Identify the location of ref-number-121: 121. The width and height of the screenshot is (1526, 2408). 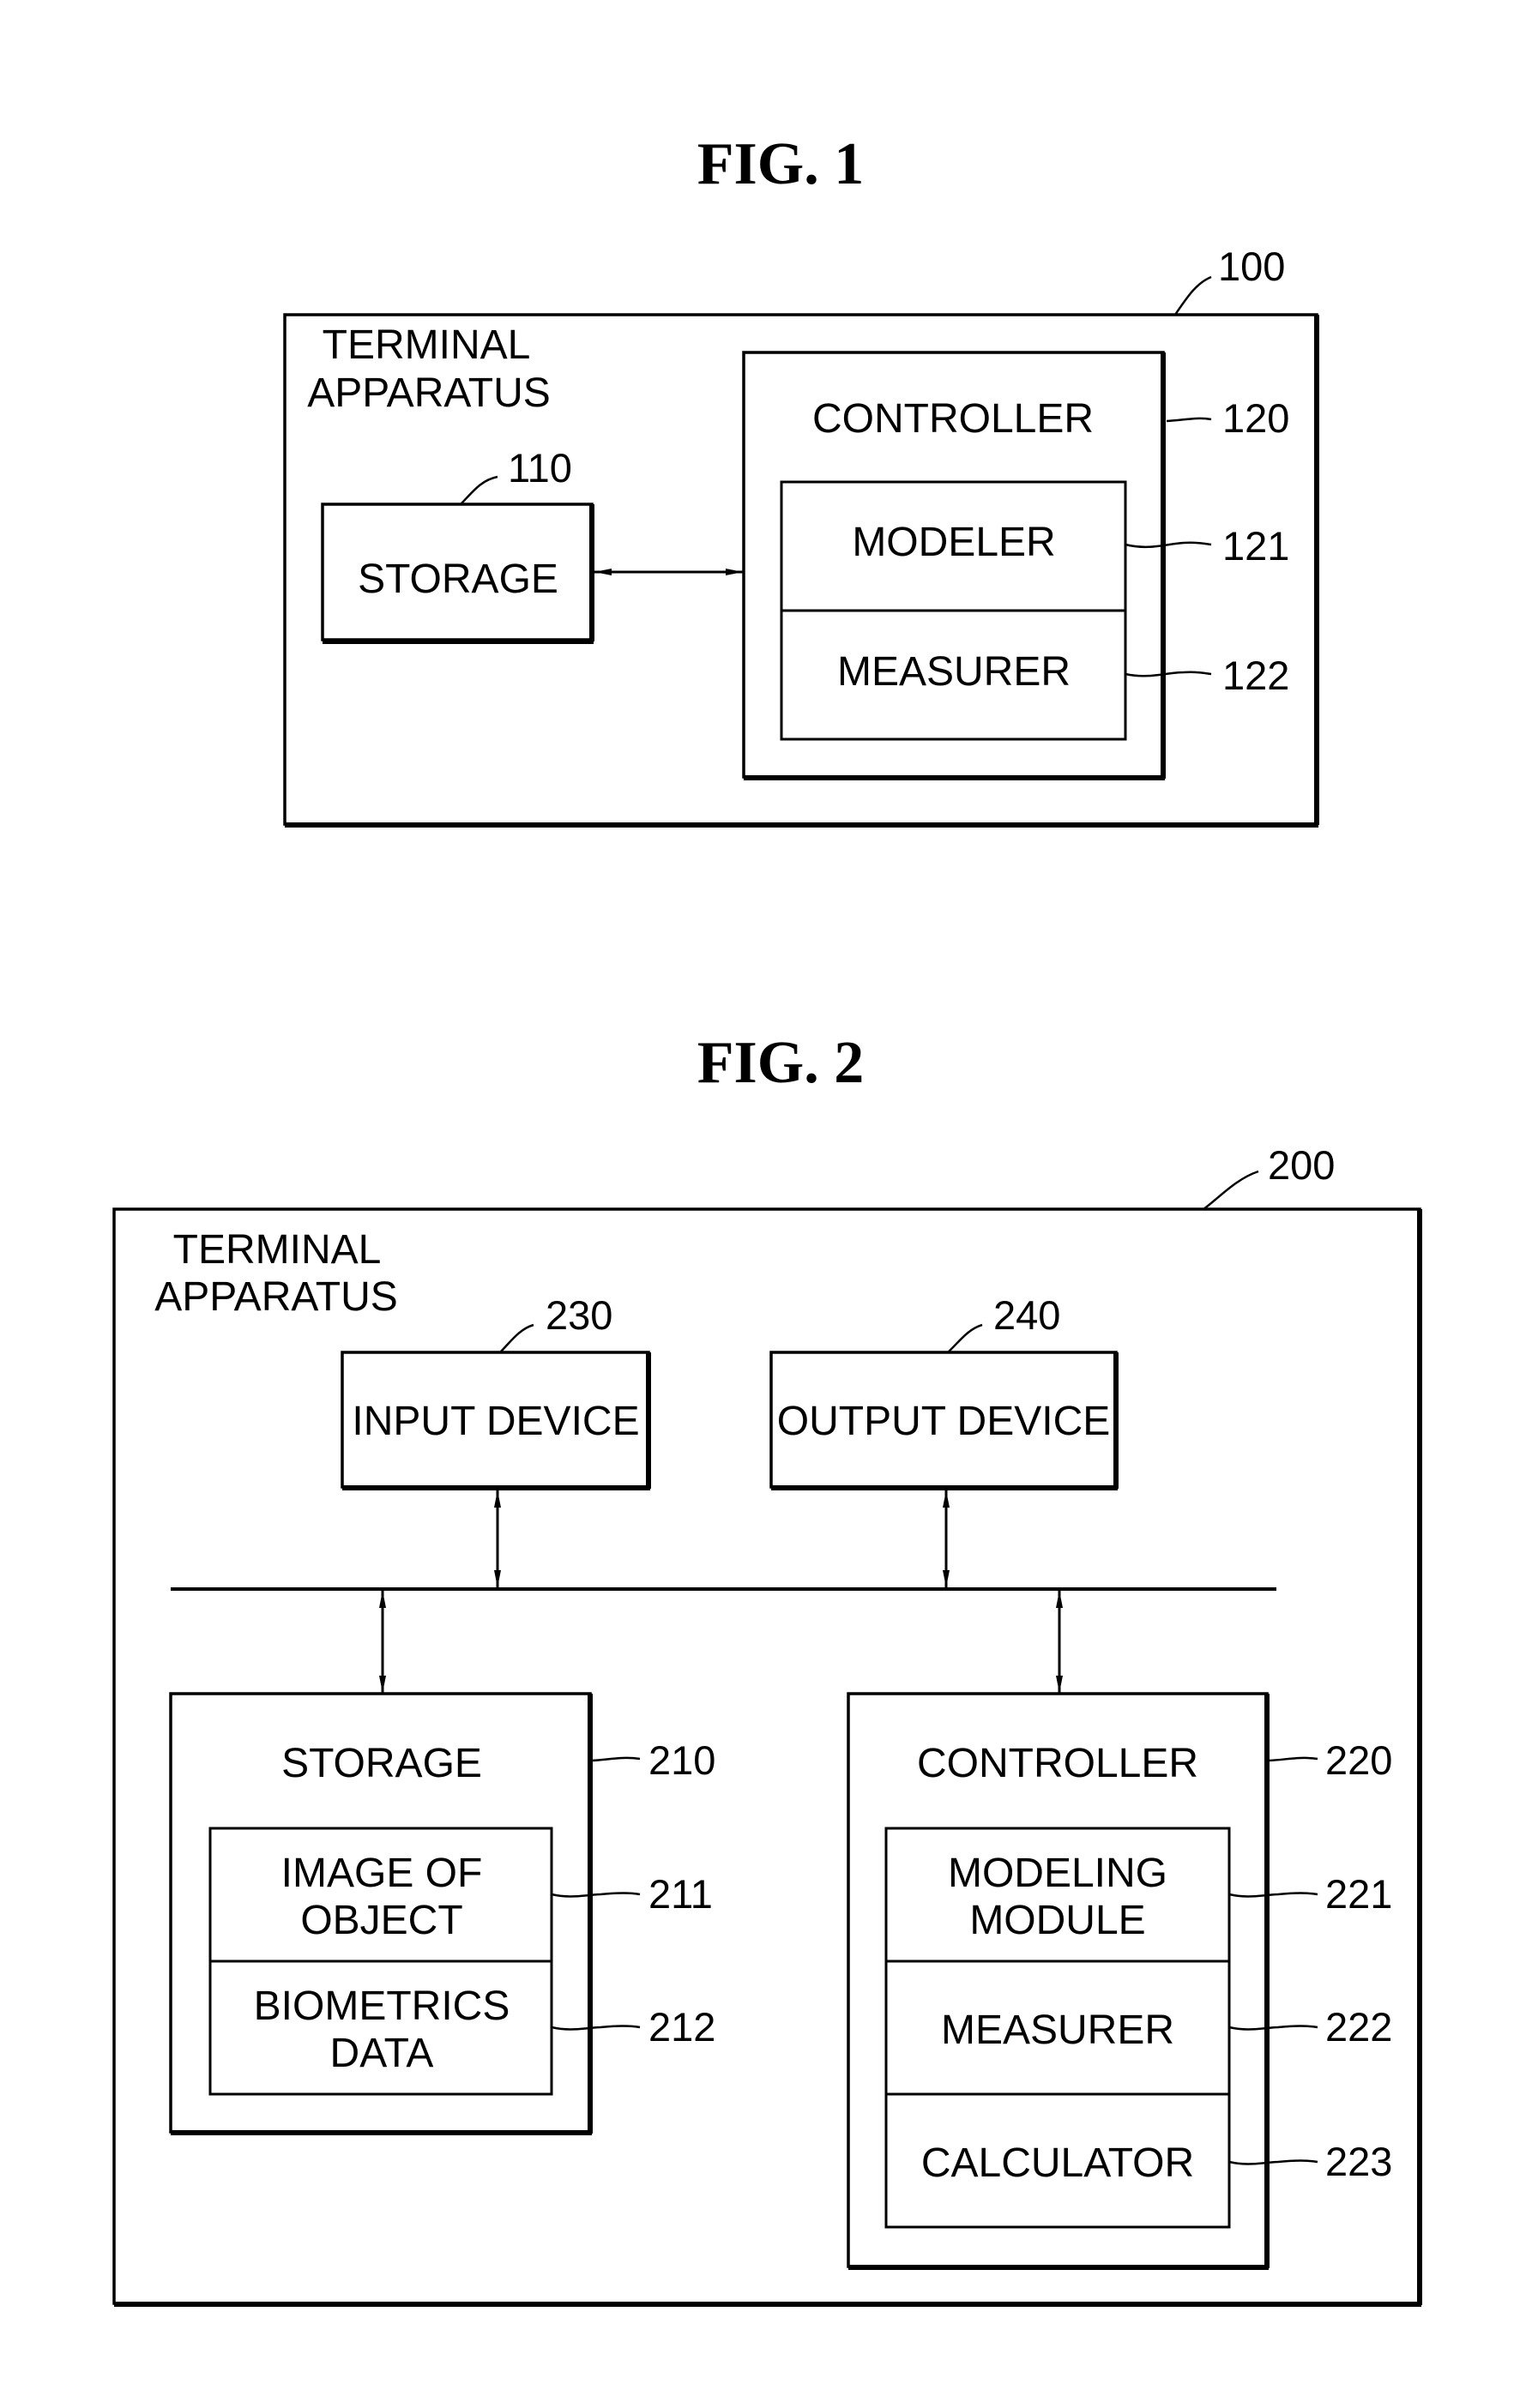
(1255, 546).